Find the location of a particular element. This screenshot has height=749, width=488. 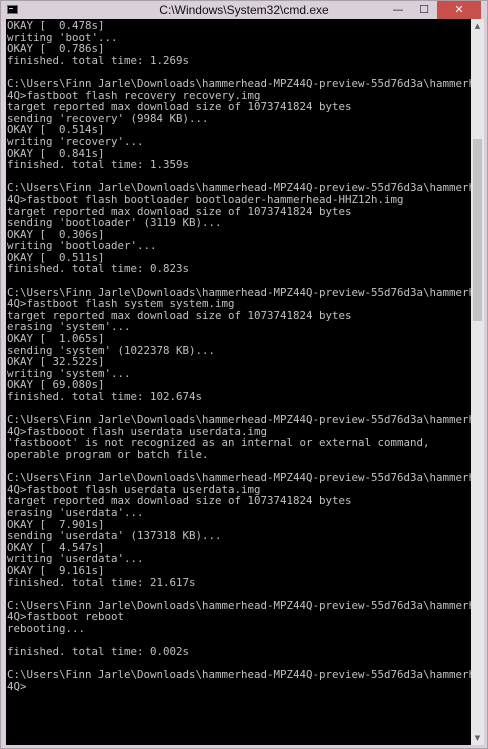

console-line: finished. total time: 1.359s is located at coordinates (98, 165).